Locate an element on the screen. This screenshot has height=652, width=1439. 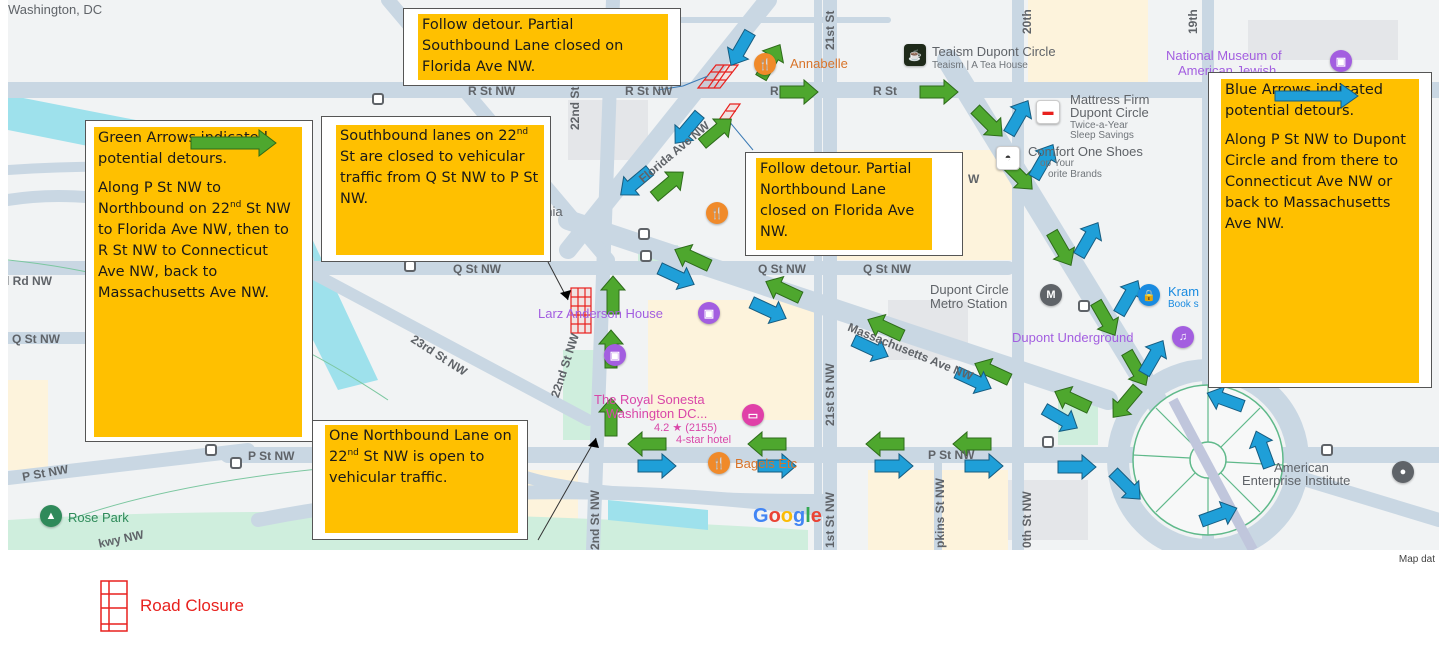
blue-arrow-icon is located at coordinates (1316, 96).